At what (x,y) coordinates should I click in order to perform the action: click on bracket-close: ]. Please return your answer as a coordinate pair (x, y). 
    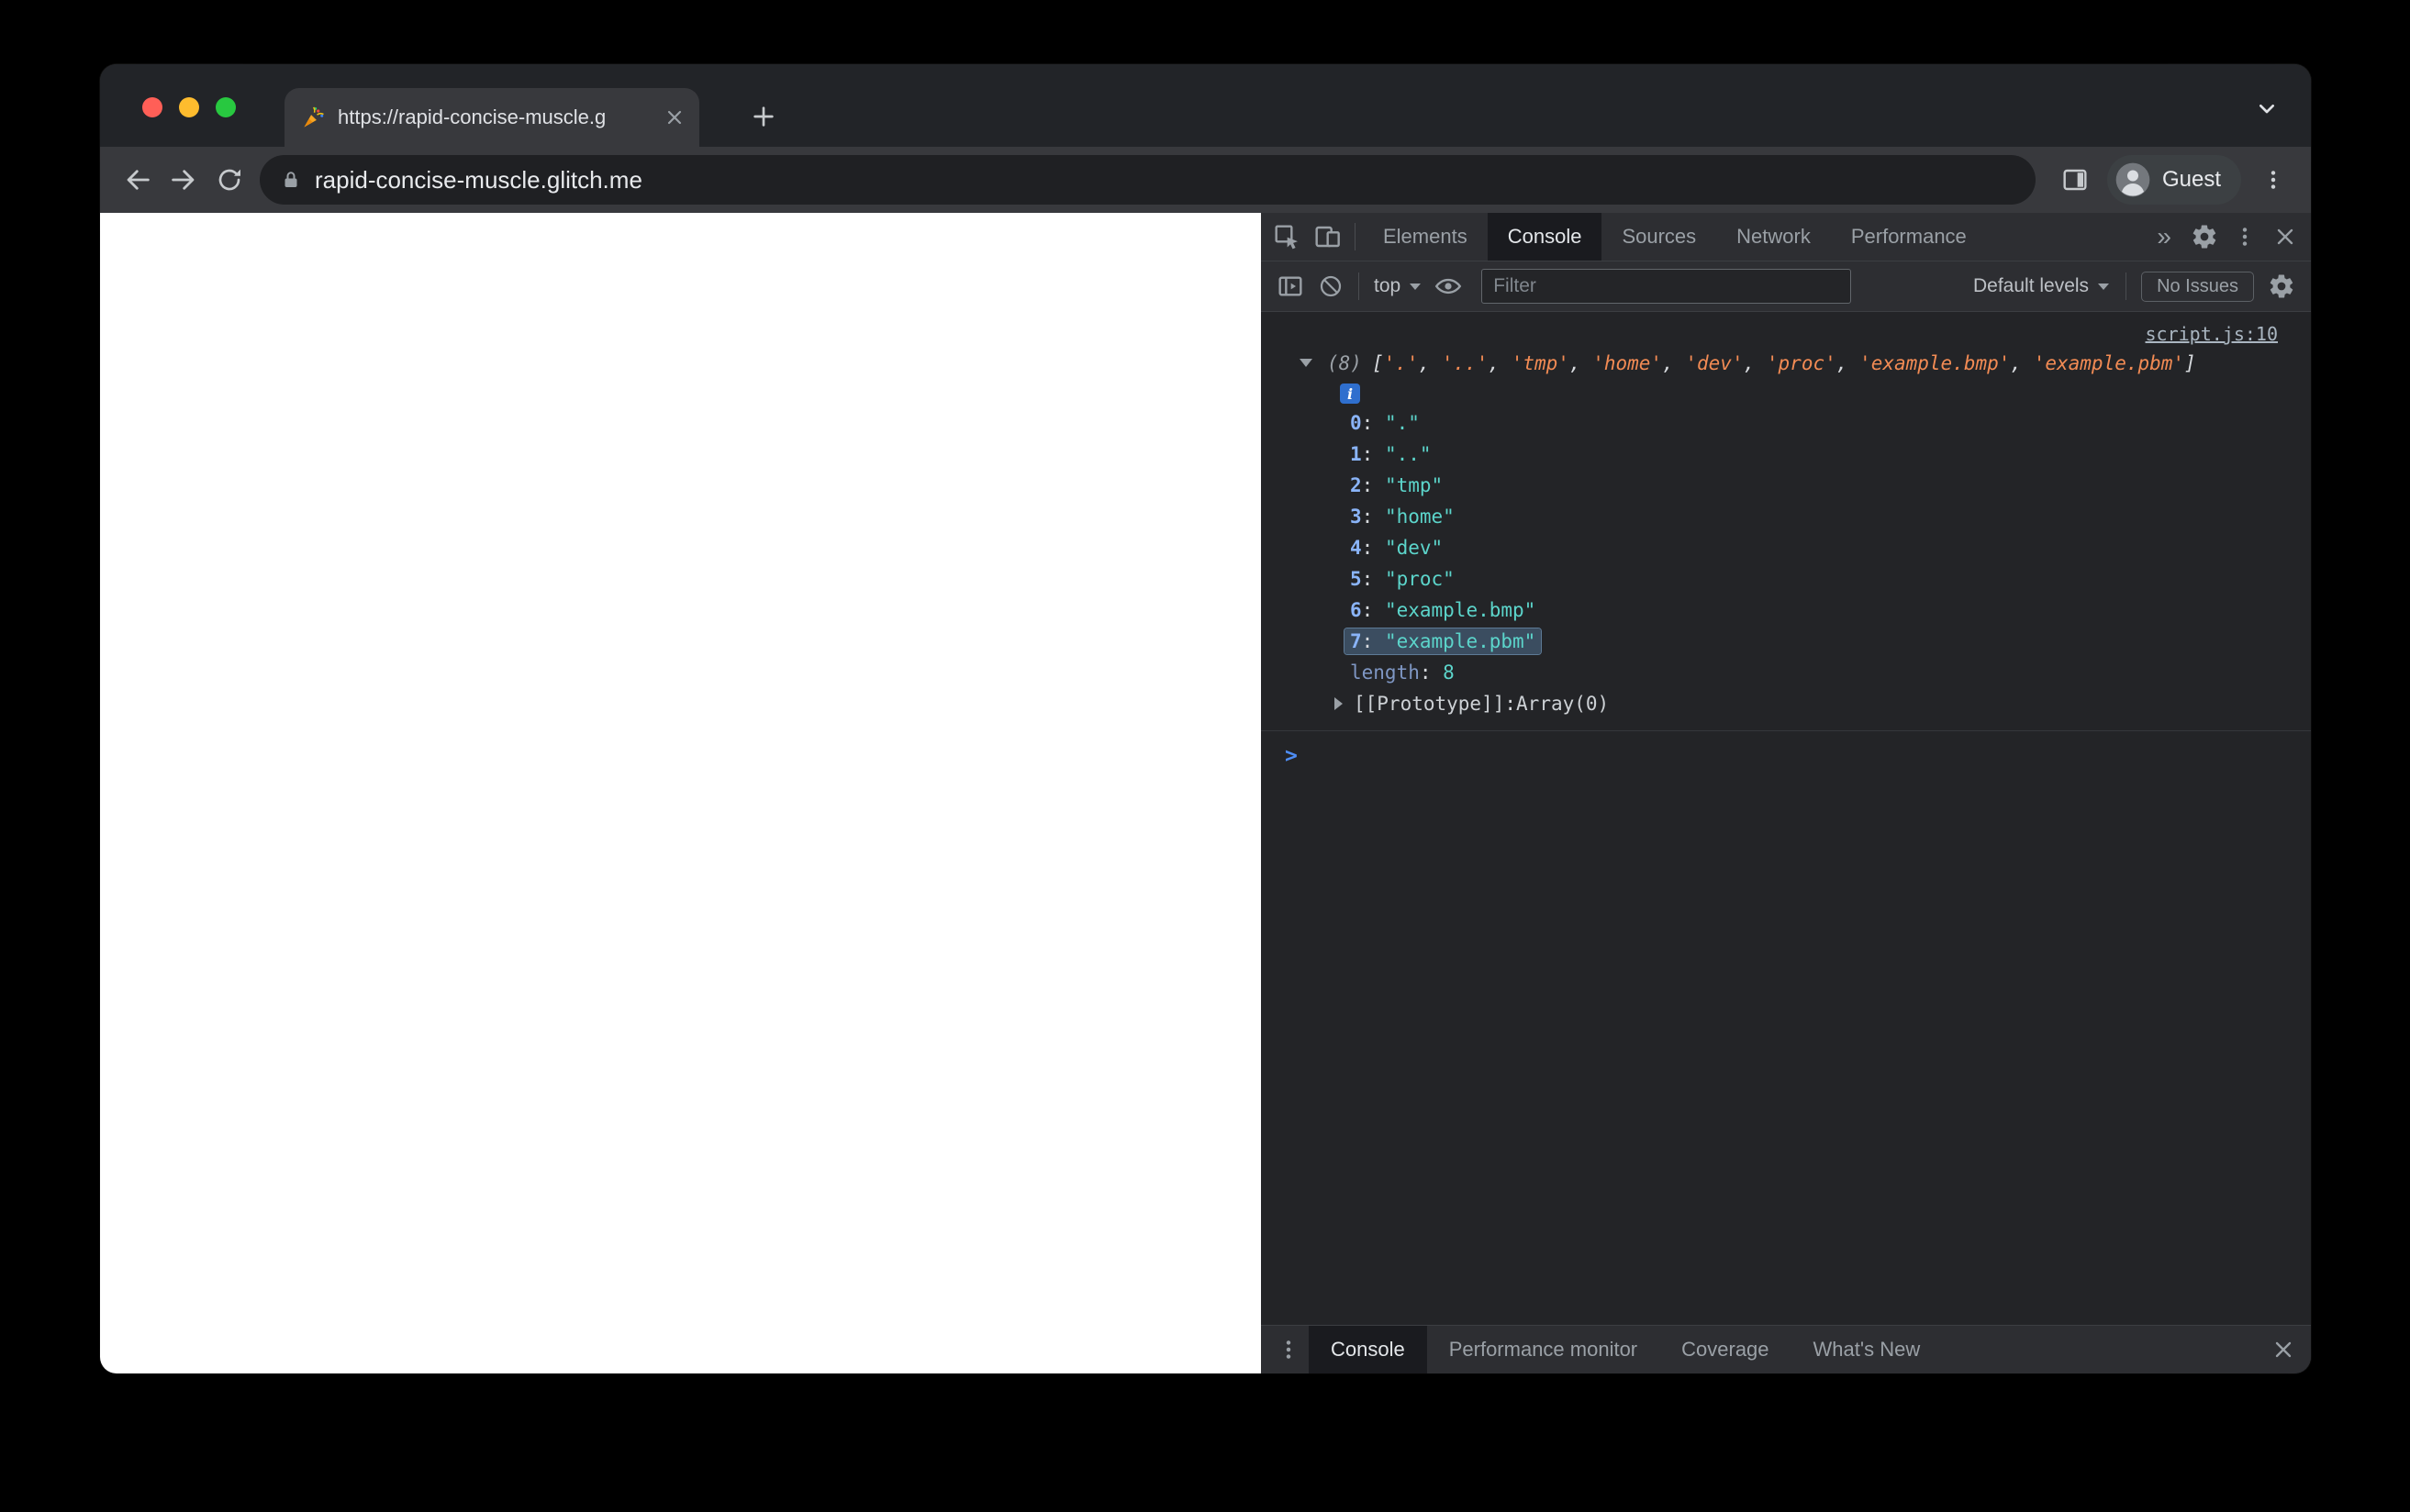
    Looking at the image, I should click on (2190, 363).